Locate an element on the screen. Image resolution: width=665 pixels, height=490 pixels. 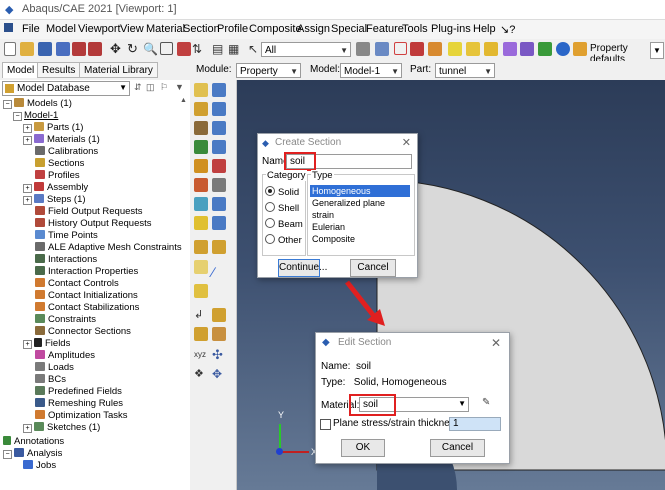
tree-item-calibrations: Calibrations is located at coordinates (66, 152).